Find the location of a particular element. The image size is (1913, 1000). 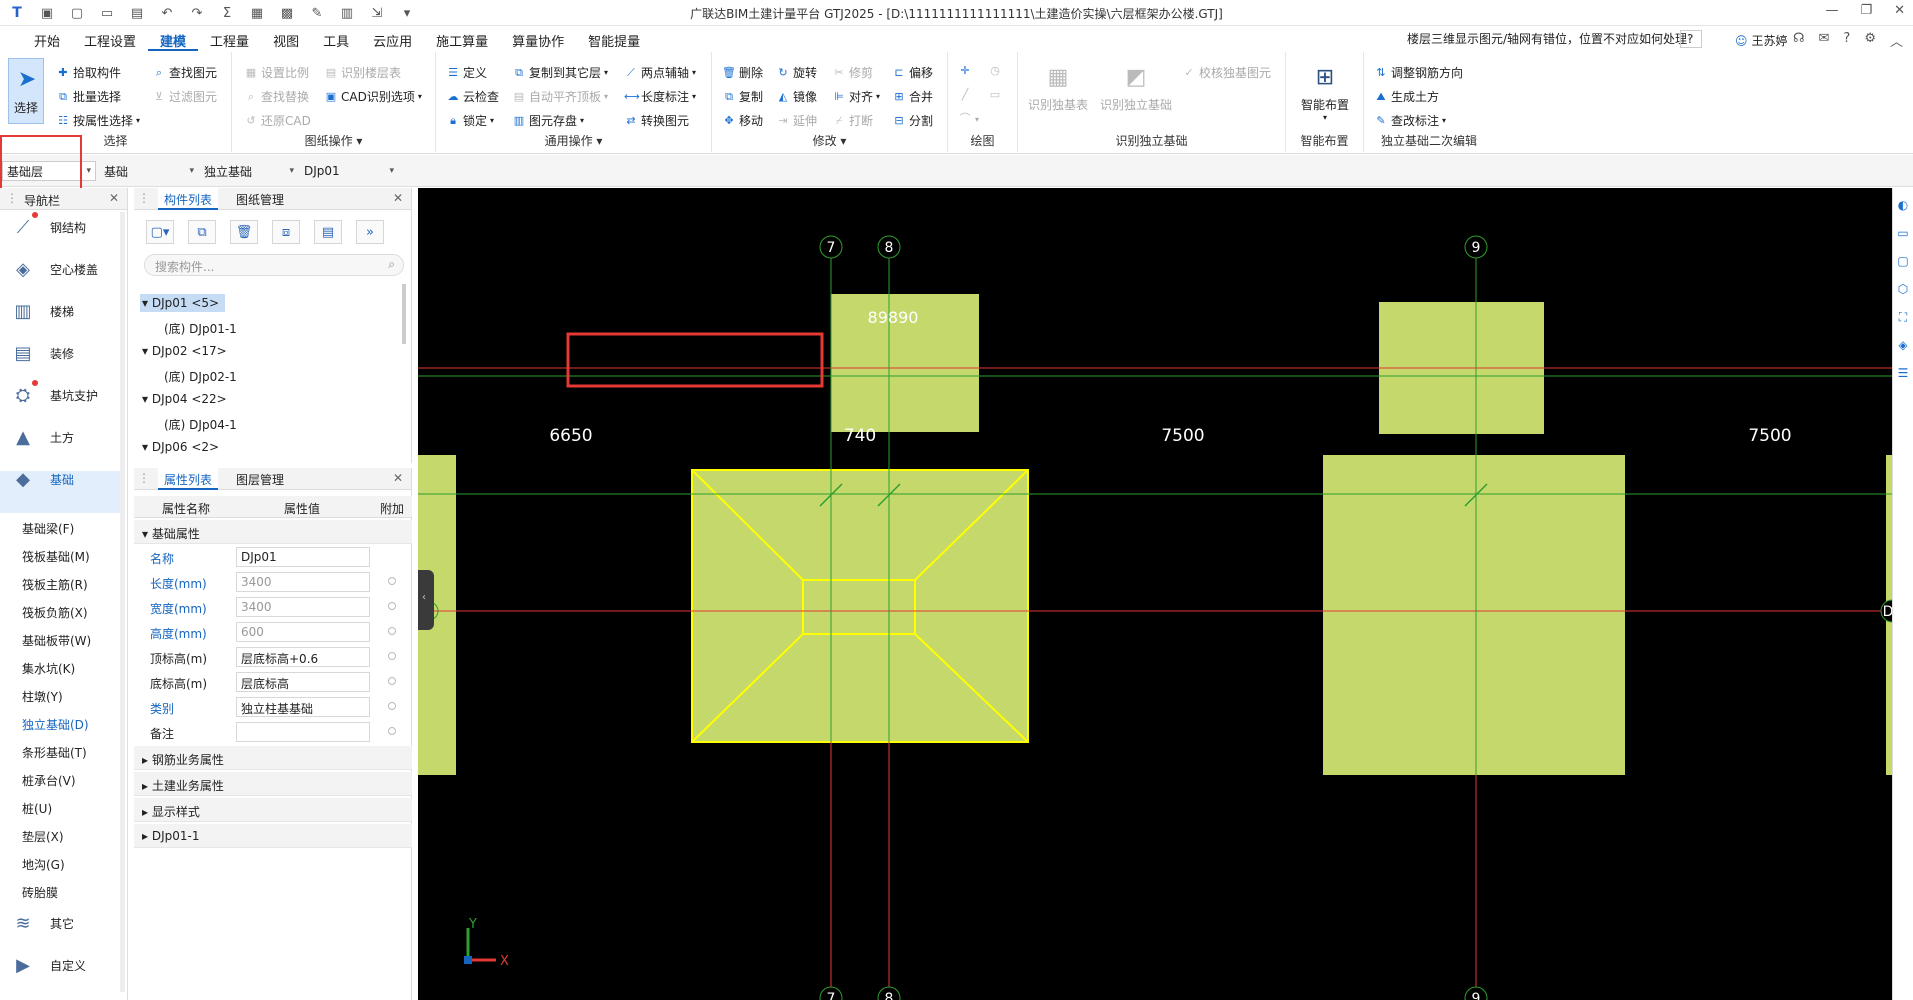

nav-bottom-1: ▶ 自定义 is located at coordinates (48, 965).